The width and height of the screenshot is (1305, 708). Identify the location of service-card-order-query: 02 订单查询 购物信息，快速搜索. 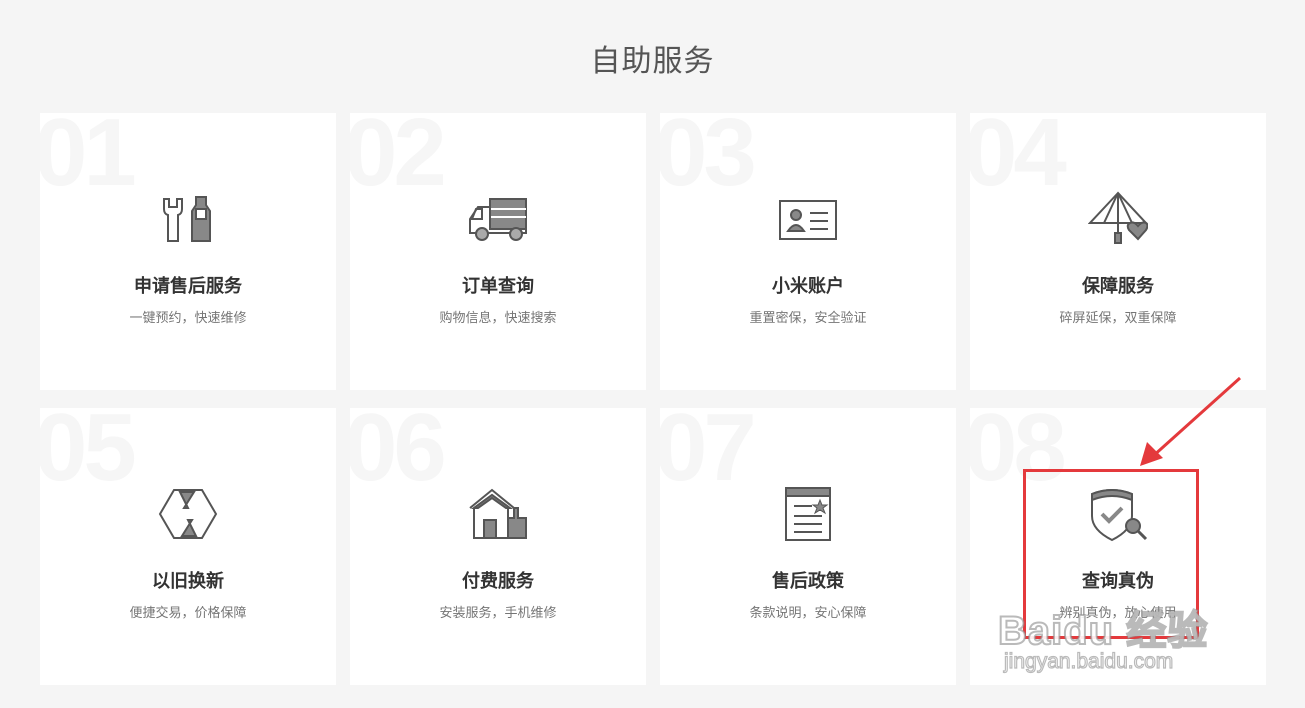
(498, 251).